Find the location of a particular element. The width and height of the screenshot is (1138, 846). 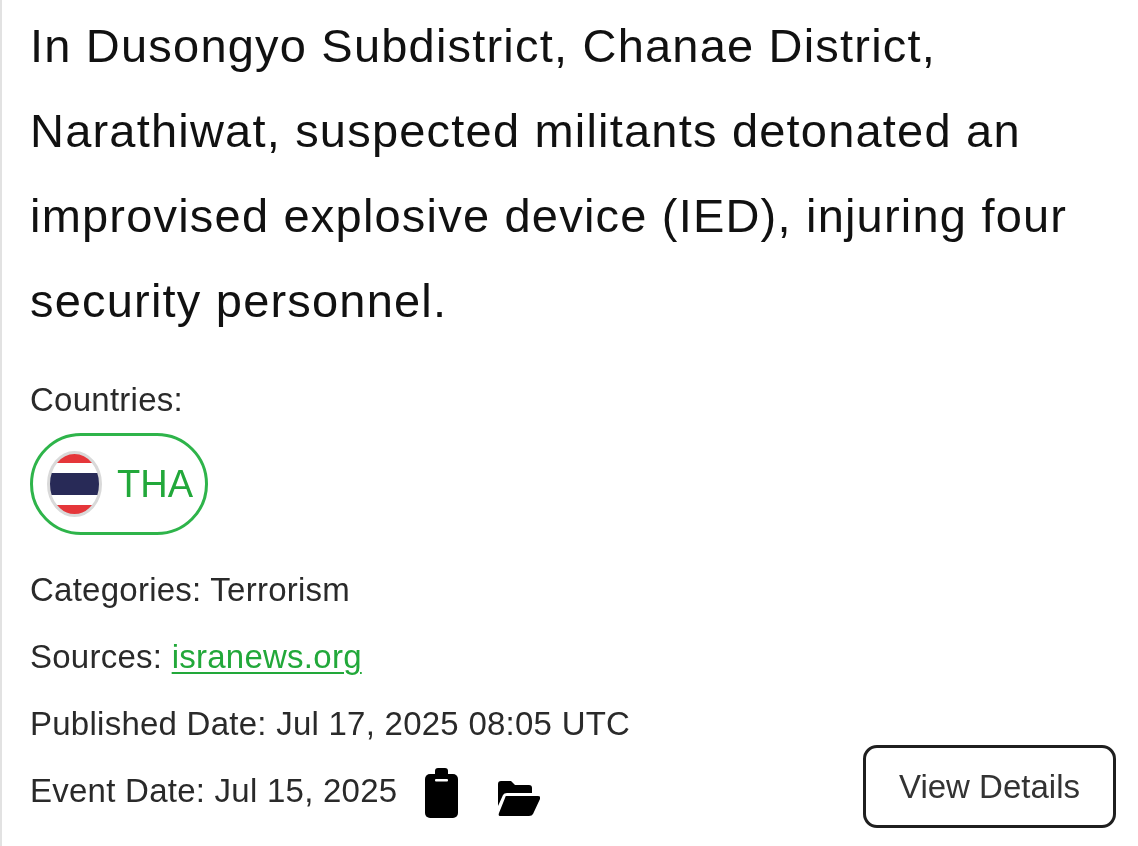

detail-text: Published Date: Jul 17, 2025 08:05 UTC is located at coordinates (331, 724).